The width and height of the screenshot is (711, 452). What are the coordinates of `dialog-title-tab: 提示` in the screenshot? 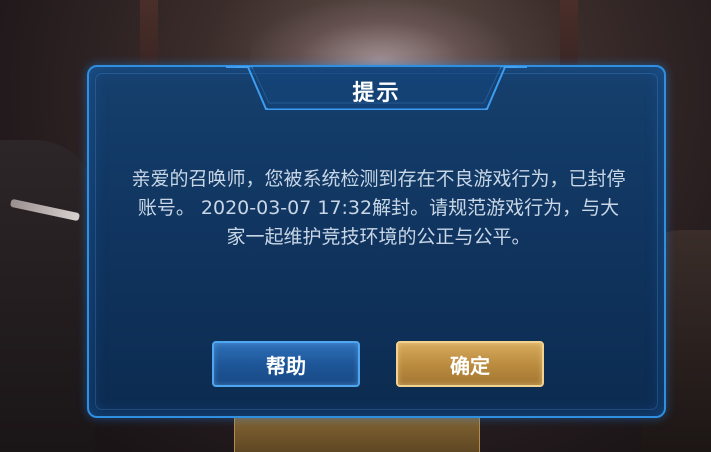 It's located at (376, 91).